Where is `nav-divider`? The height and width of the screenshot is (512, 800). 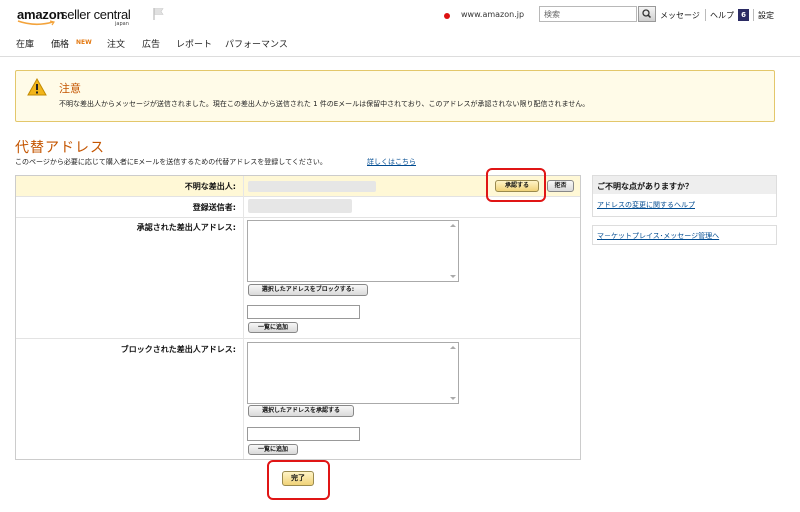 nav-divider is located at coordinates (400, 56).